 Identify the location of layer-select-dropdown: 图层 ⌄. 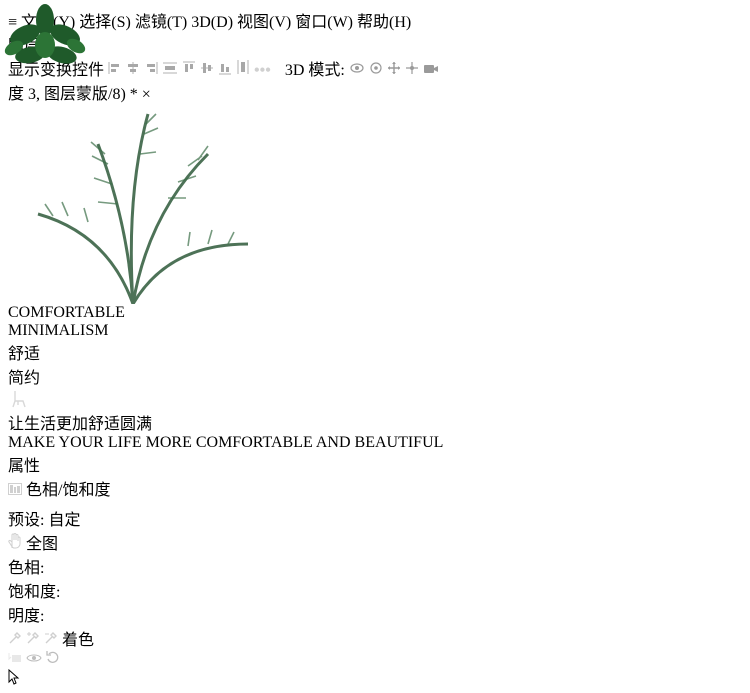
(375, 44).